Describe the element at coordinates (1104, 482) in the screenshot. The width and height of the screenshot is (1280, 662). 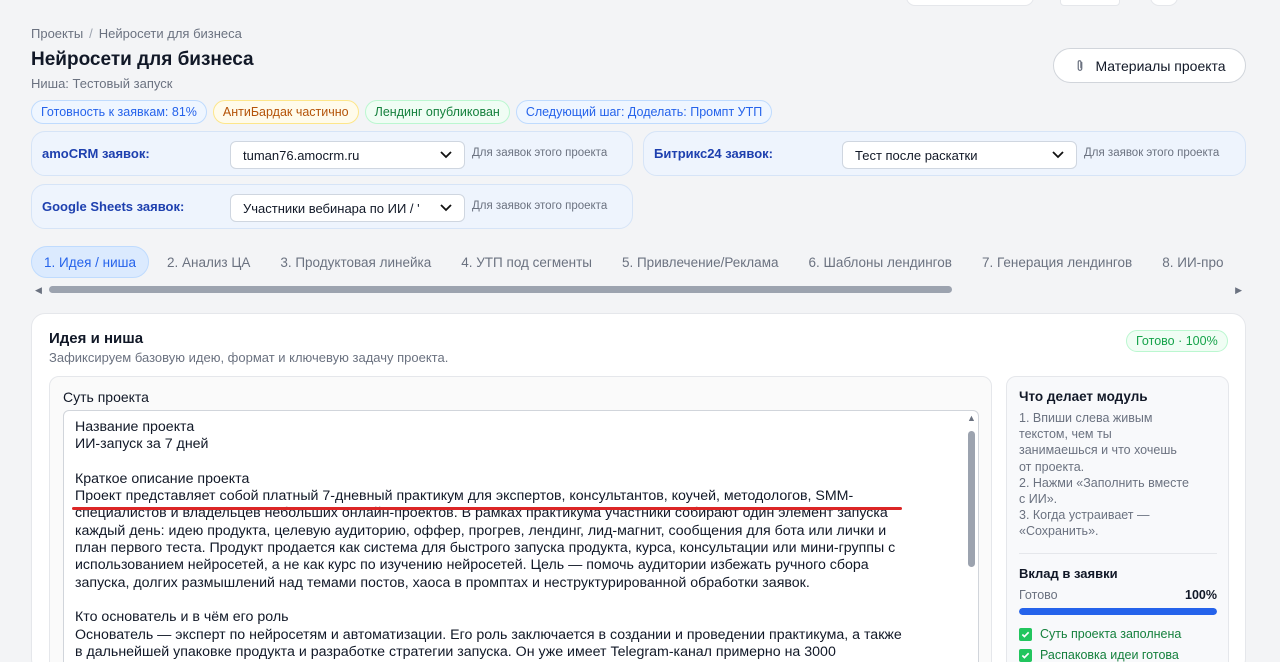
I see `help-step-line: 2. Нажми «Заполнить вместе` at that location.